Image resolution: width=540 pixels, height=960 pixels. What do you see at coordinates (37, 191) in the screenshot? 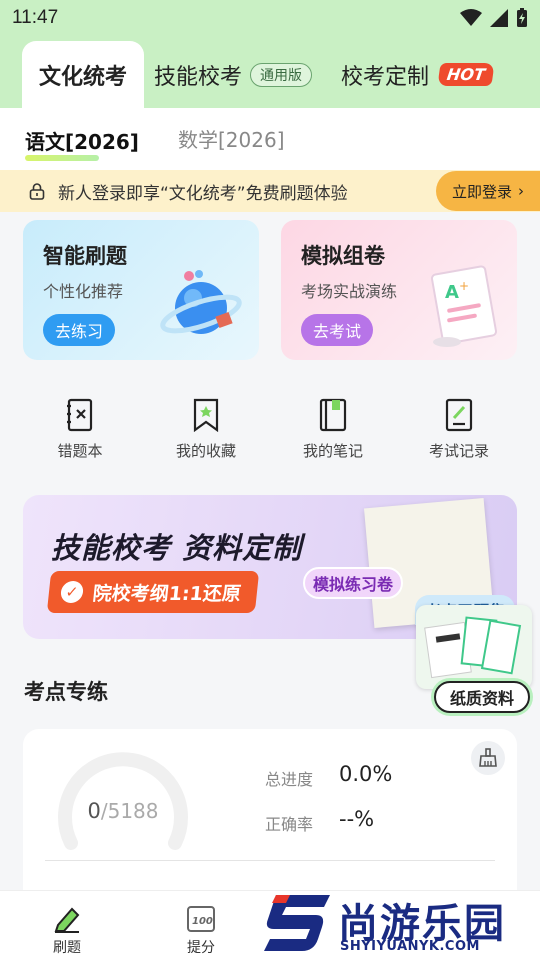
I see `lock-icon` at bounding box center [37, 191].